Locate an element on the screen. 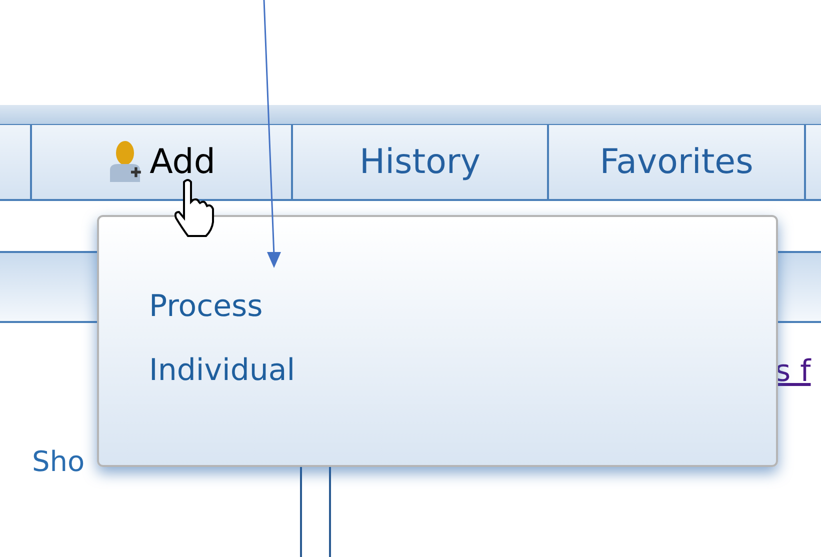  menu-tab: History is located at coordinates (421, 162).